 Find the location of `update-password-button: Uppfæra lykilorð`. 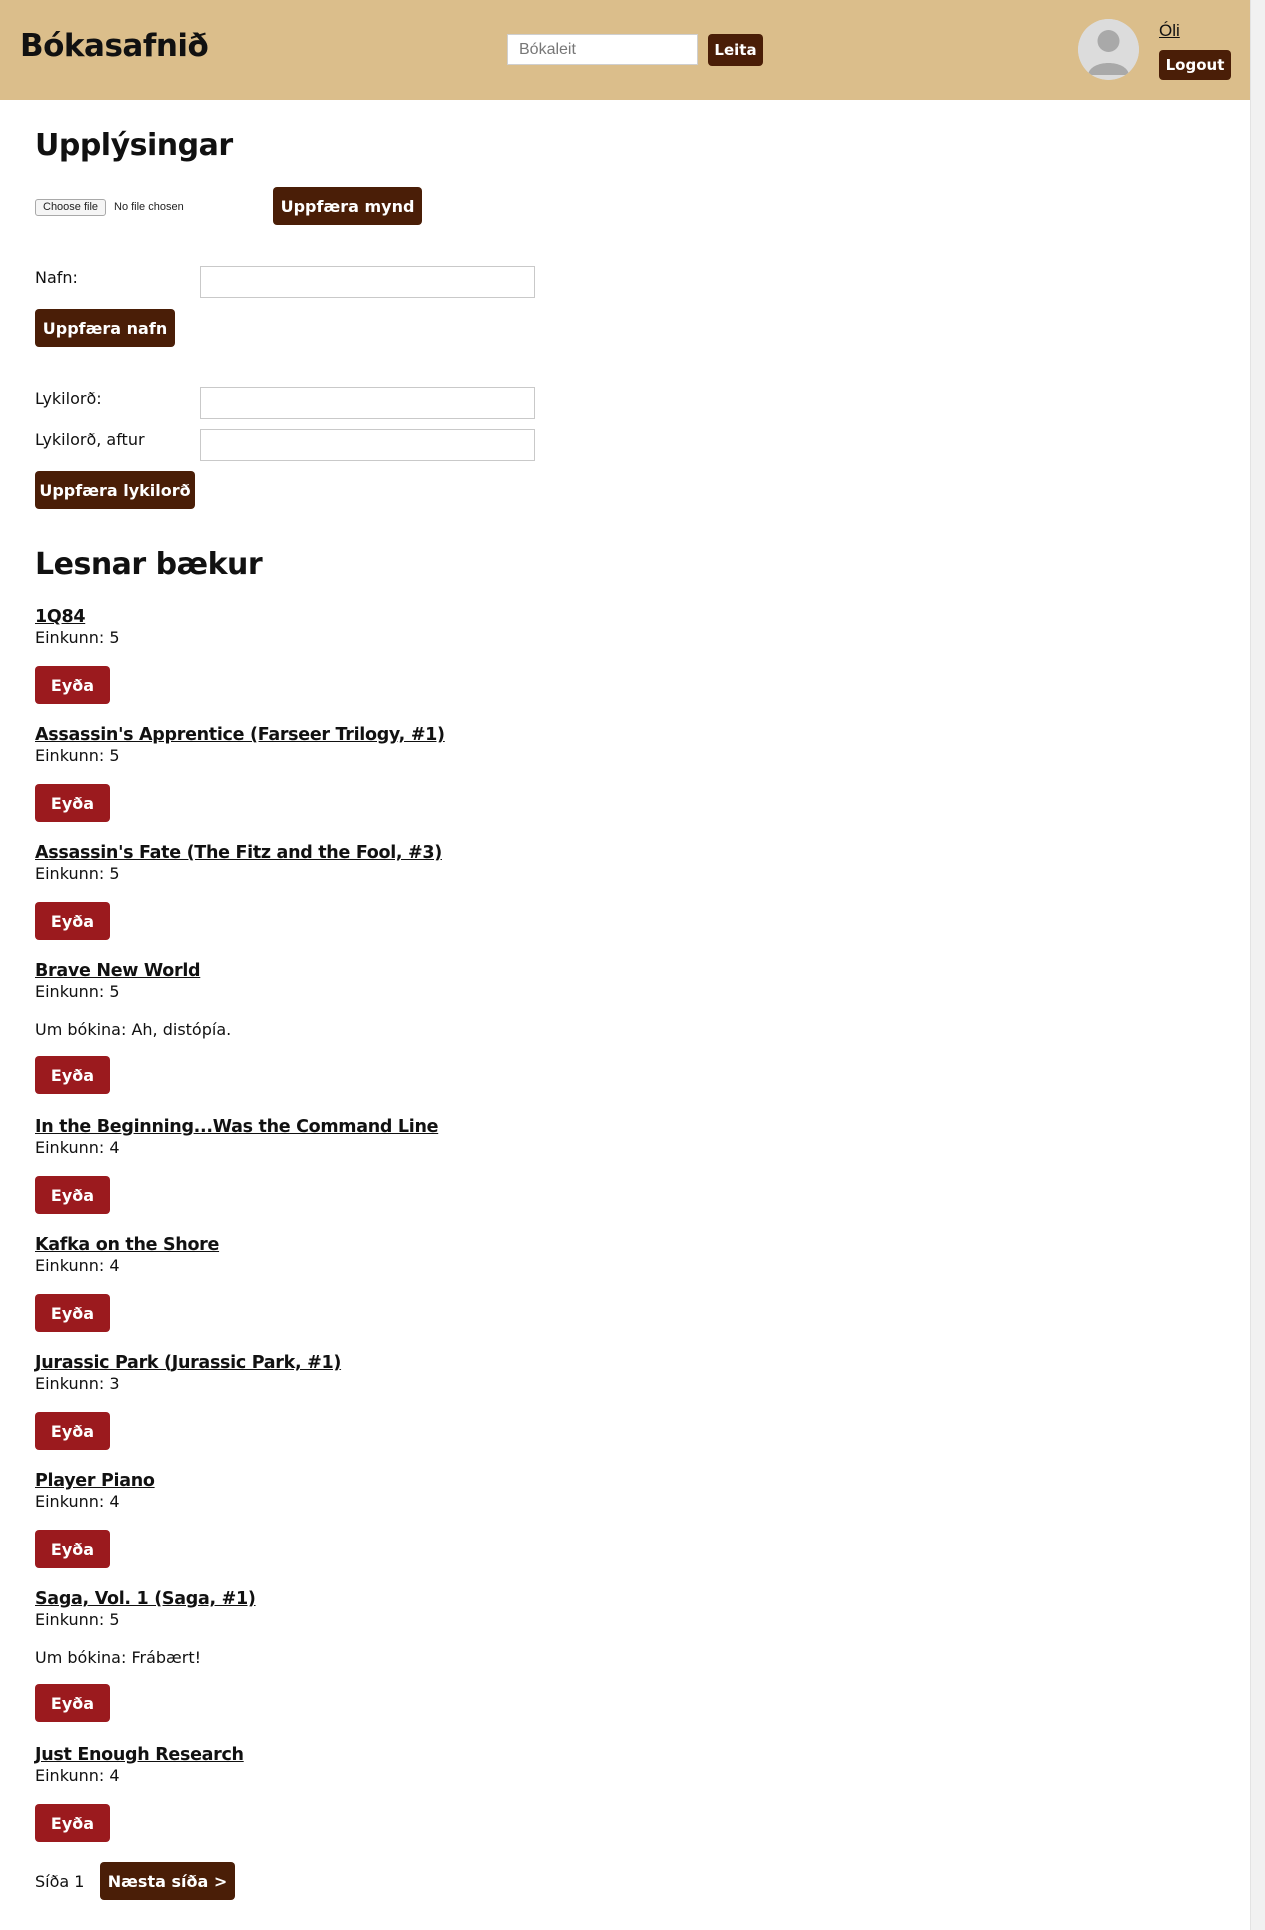

update-password-button: Uppfæra lykilorð is located at coordinates (115, 490).